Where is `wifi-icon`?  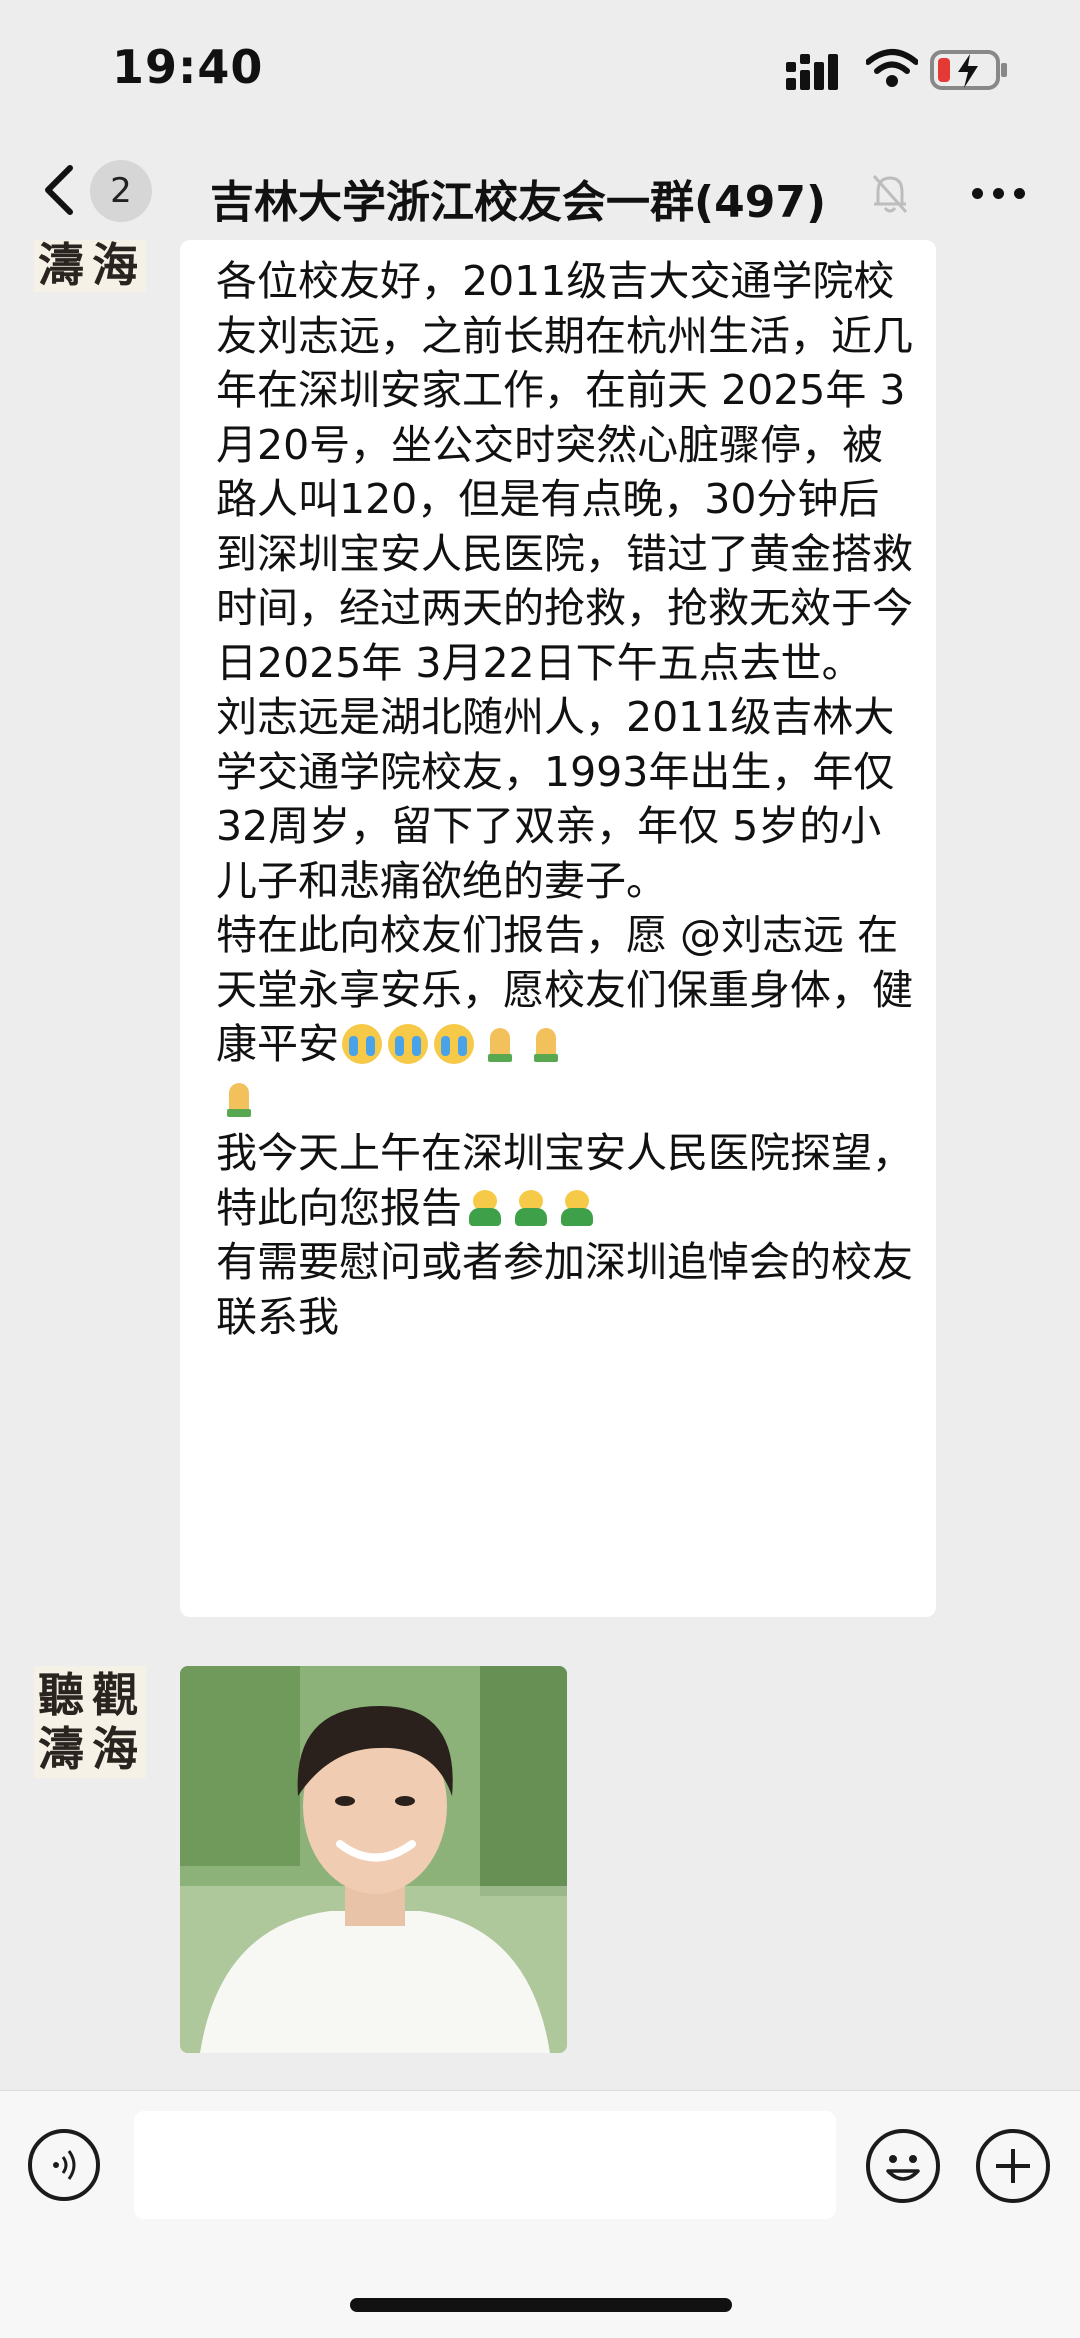 wifi-icon is located at coordinates (892, 68).